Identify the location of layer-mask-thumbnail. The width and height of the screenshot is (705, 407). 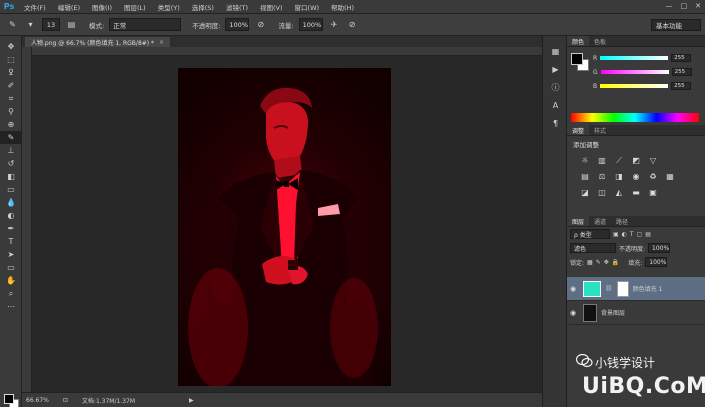
(622, 288).